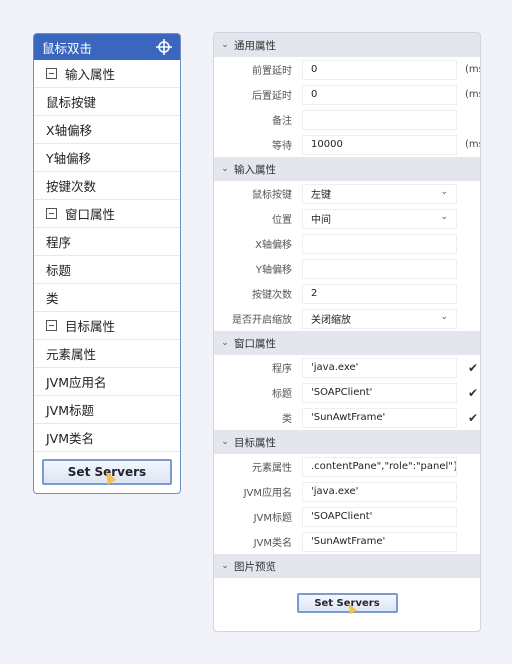 Image resolution: width=512 pixels, height=664 pixels. What do you see at coordinates (314, 69) in the screenshot?
I see `property-value: 0` at bounding box center [314, 69].